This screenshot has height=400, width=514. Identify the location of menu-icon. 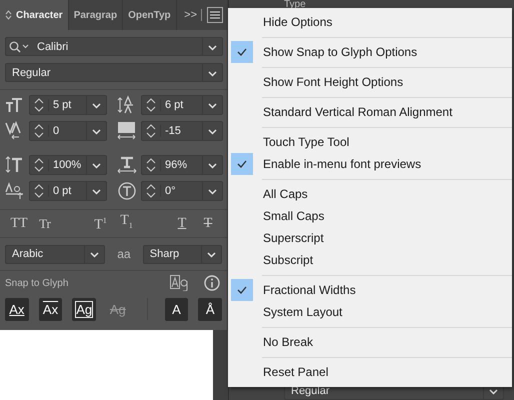
(215, 15).